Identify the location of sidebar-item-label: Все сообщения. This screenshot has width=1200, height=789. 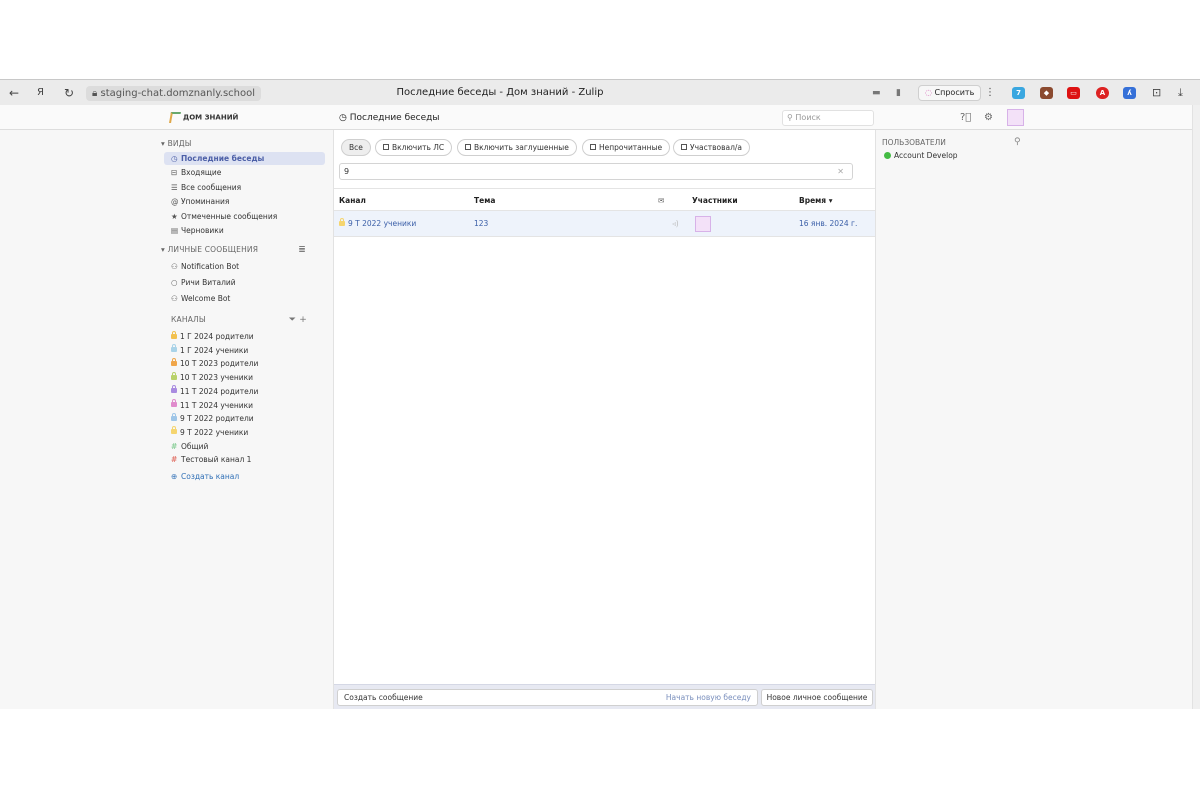
(211, 187).